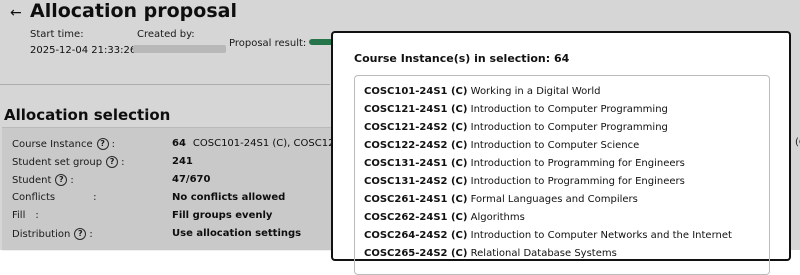  Describe the element at coordinates (462, 58) in the screenshot. I see `dialog-title: Course Instance(s) in selection: 64` at that location.